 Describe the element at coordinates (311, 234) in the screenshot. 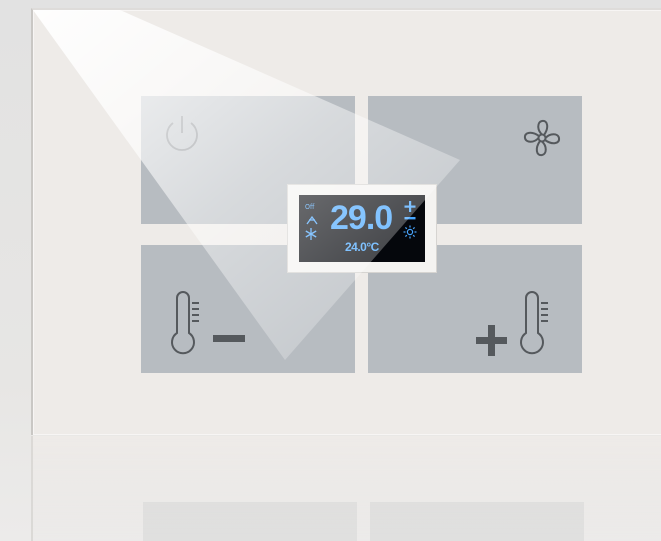

I see `snowflake-icon` at that location.